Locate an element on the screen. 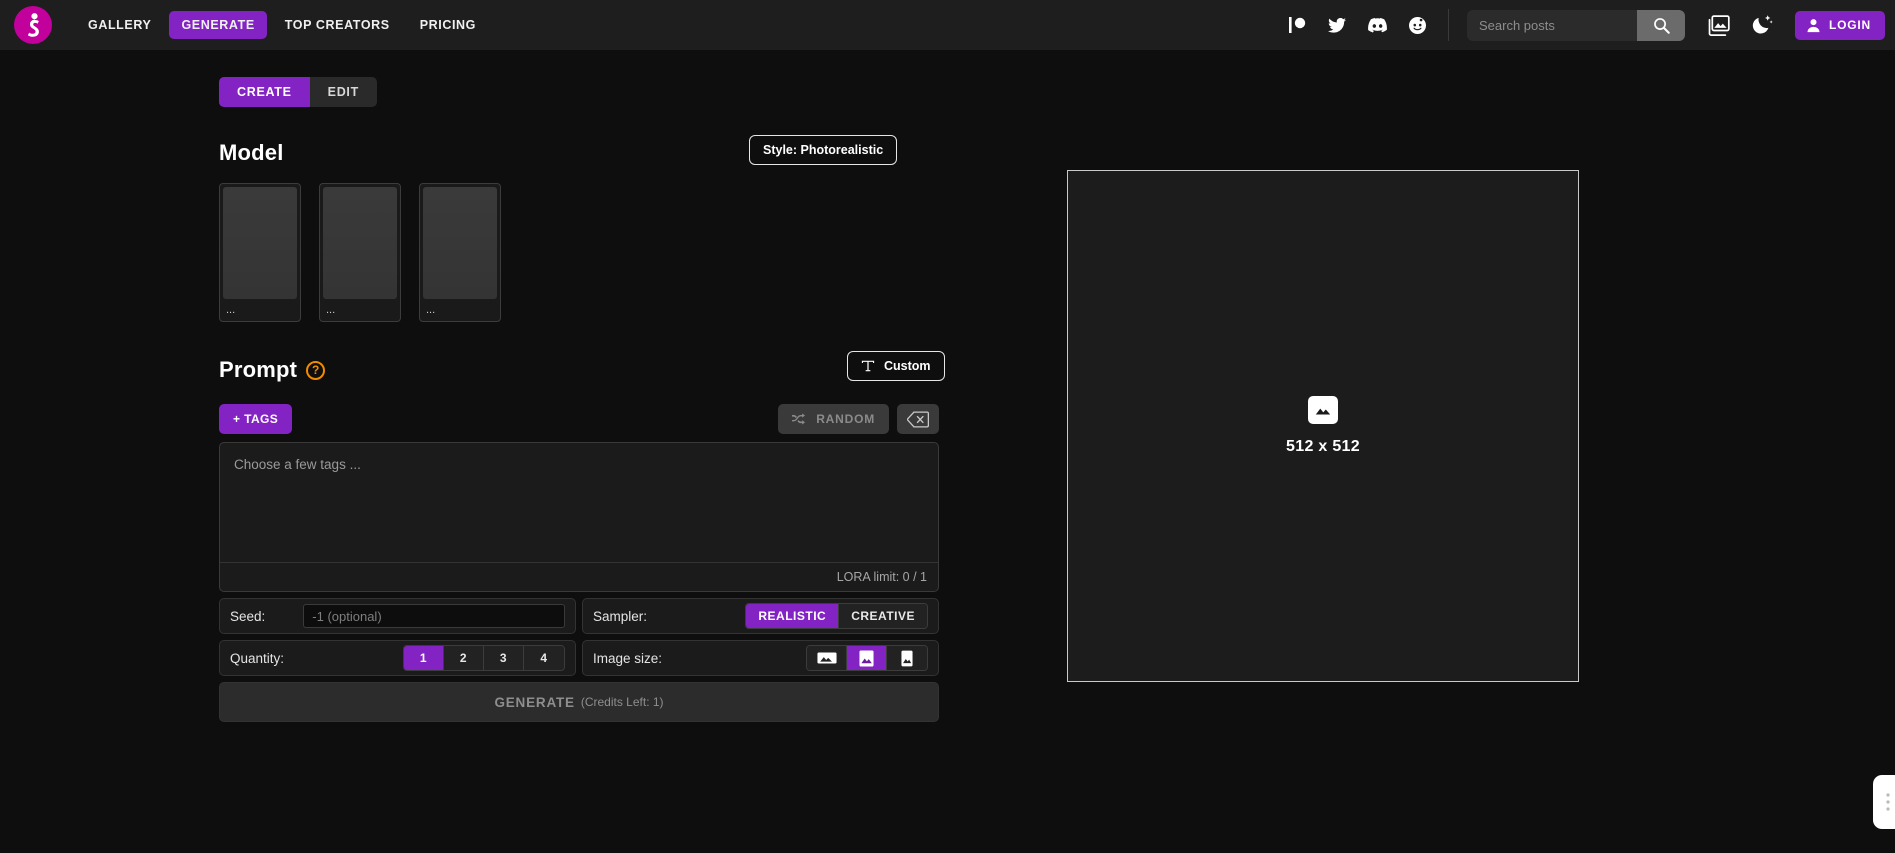 The height and width of the screenshot is (853, 1895). prompt-toolbar-right: RANDOM is located at coordinates (858, 419).